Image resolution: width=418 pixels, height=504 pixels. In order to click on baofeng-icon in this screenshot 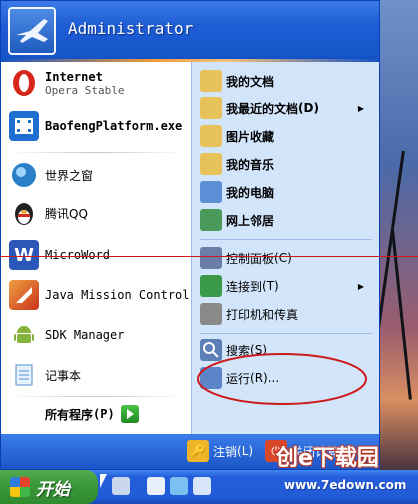, I will do `click(24, 126)`.